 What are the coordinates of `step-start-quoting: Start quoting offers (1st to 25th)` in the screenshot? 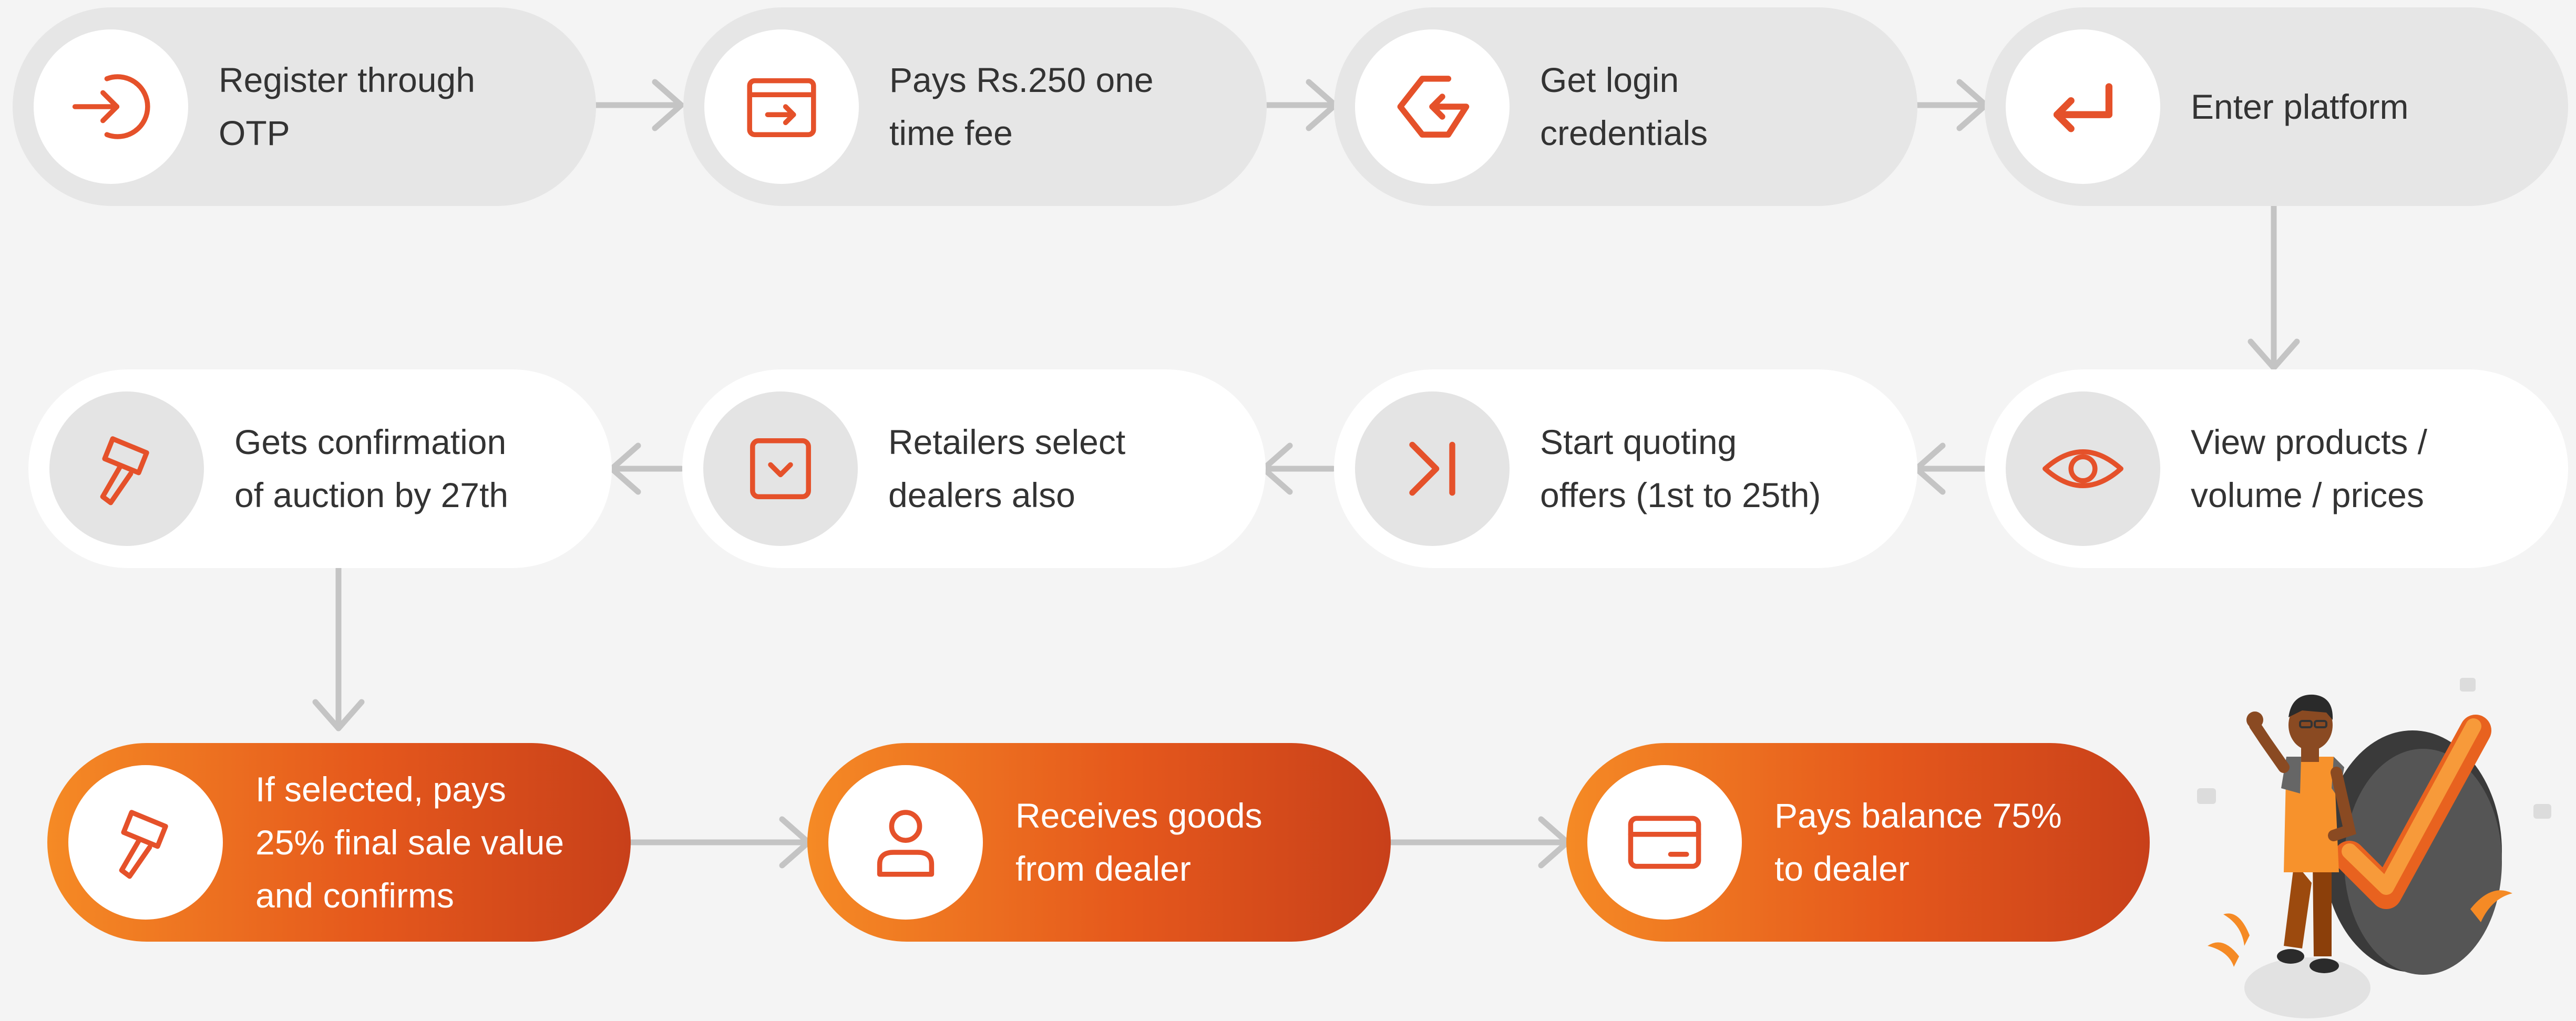 It's located at (1625, 468).